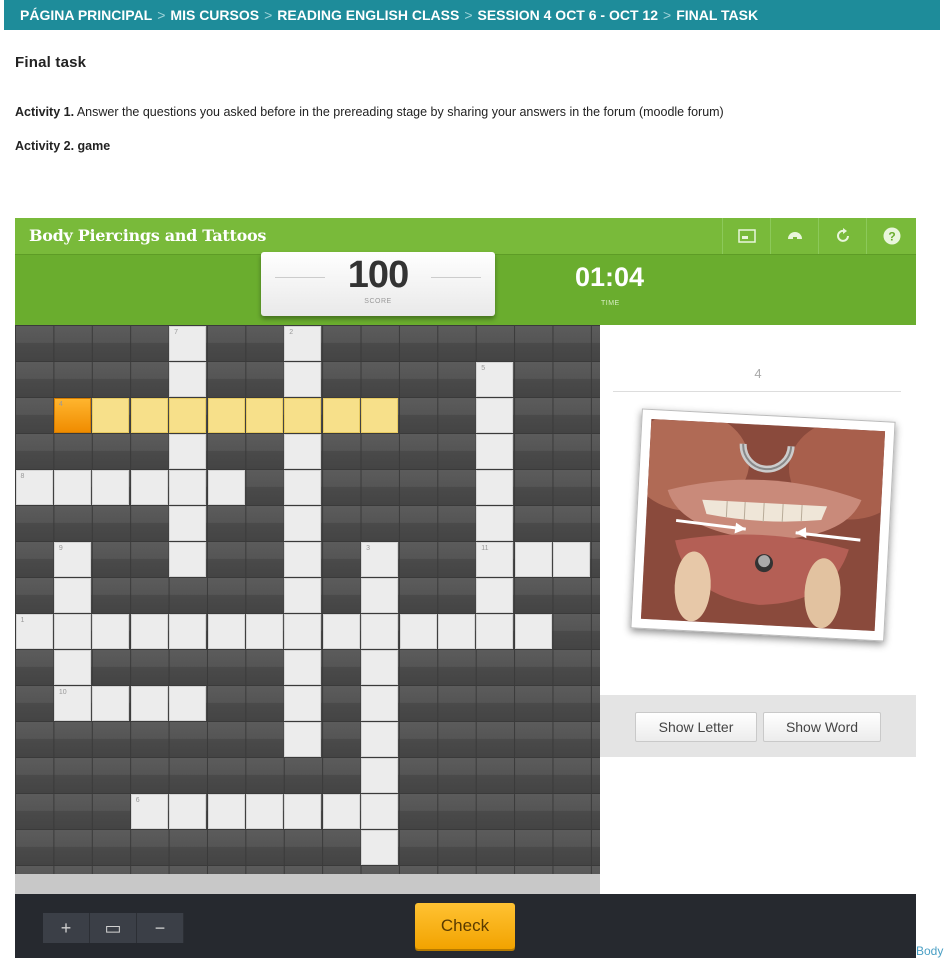 This screenshot has width=944, height=962. I want to click on show-word-button: Show Word, so click(822, 727).